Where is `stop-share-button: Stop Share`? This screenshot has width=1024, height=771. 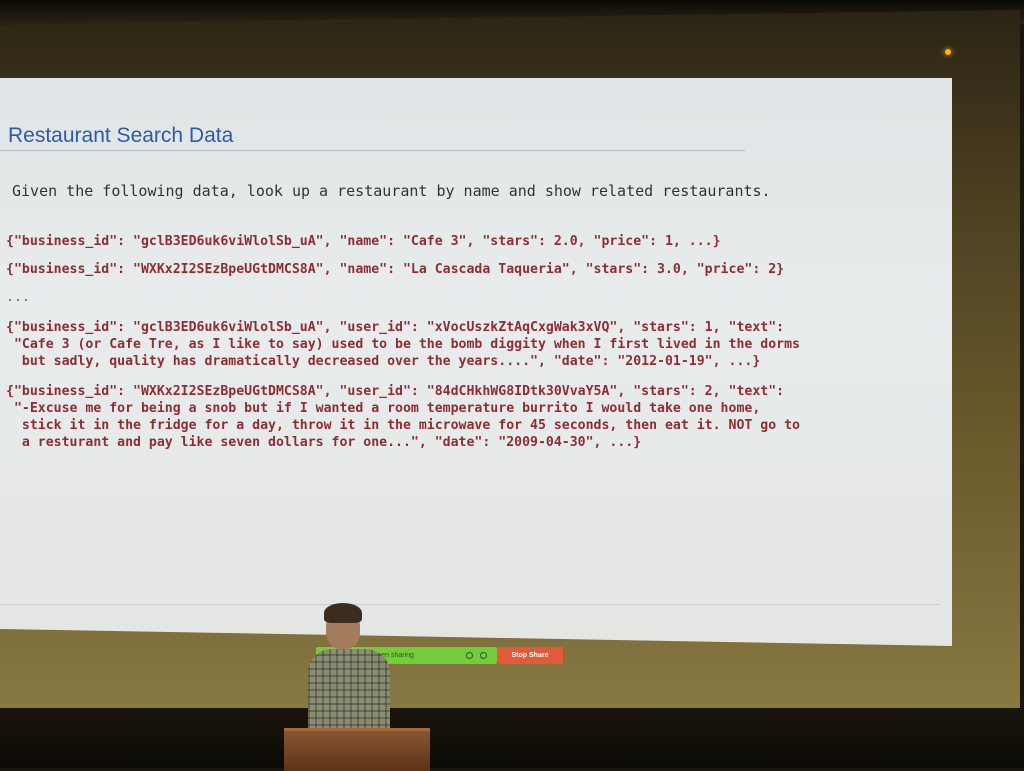 stop-share-button: Stop Share is located at coordinates (530, 655).